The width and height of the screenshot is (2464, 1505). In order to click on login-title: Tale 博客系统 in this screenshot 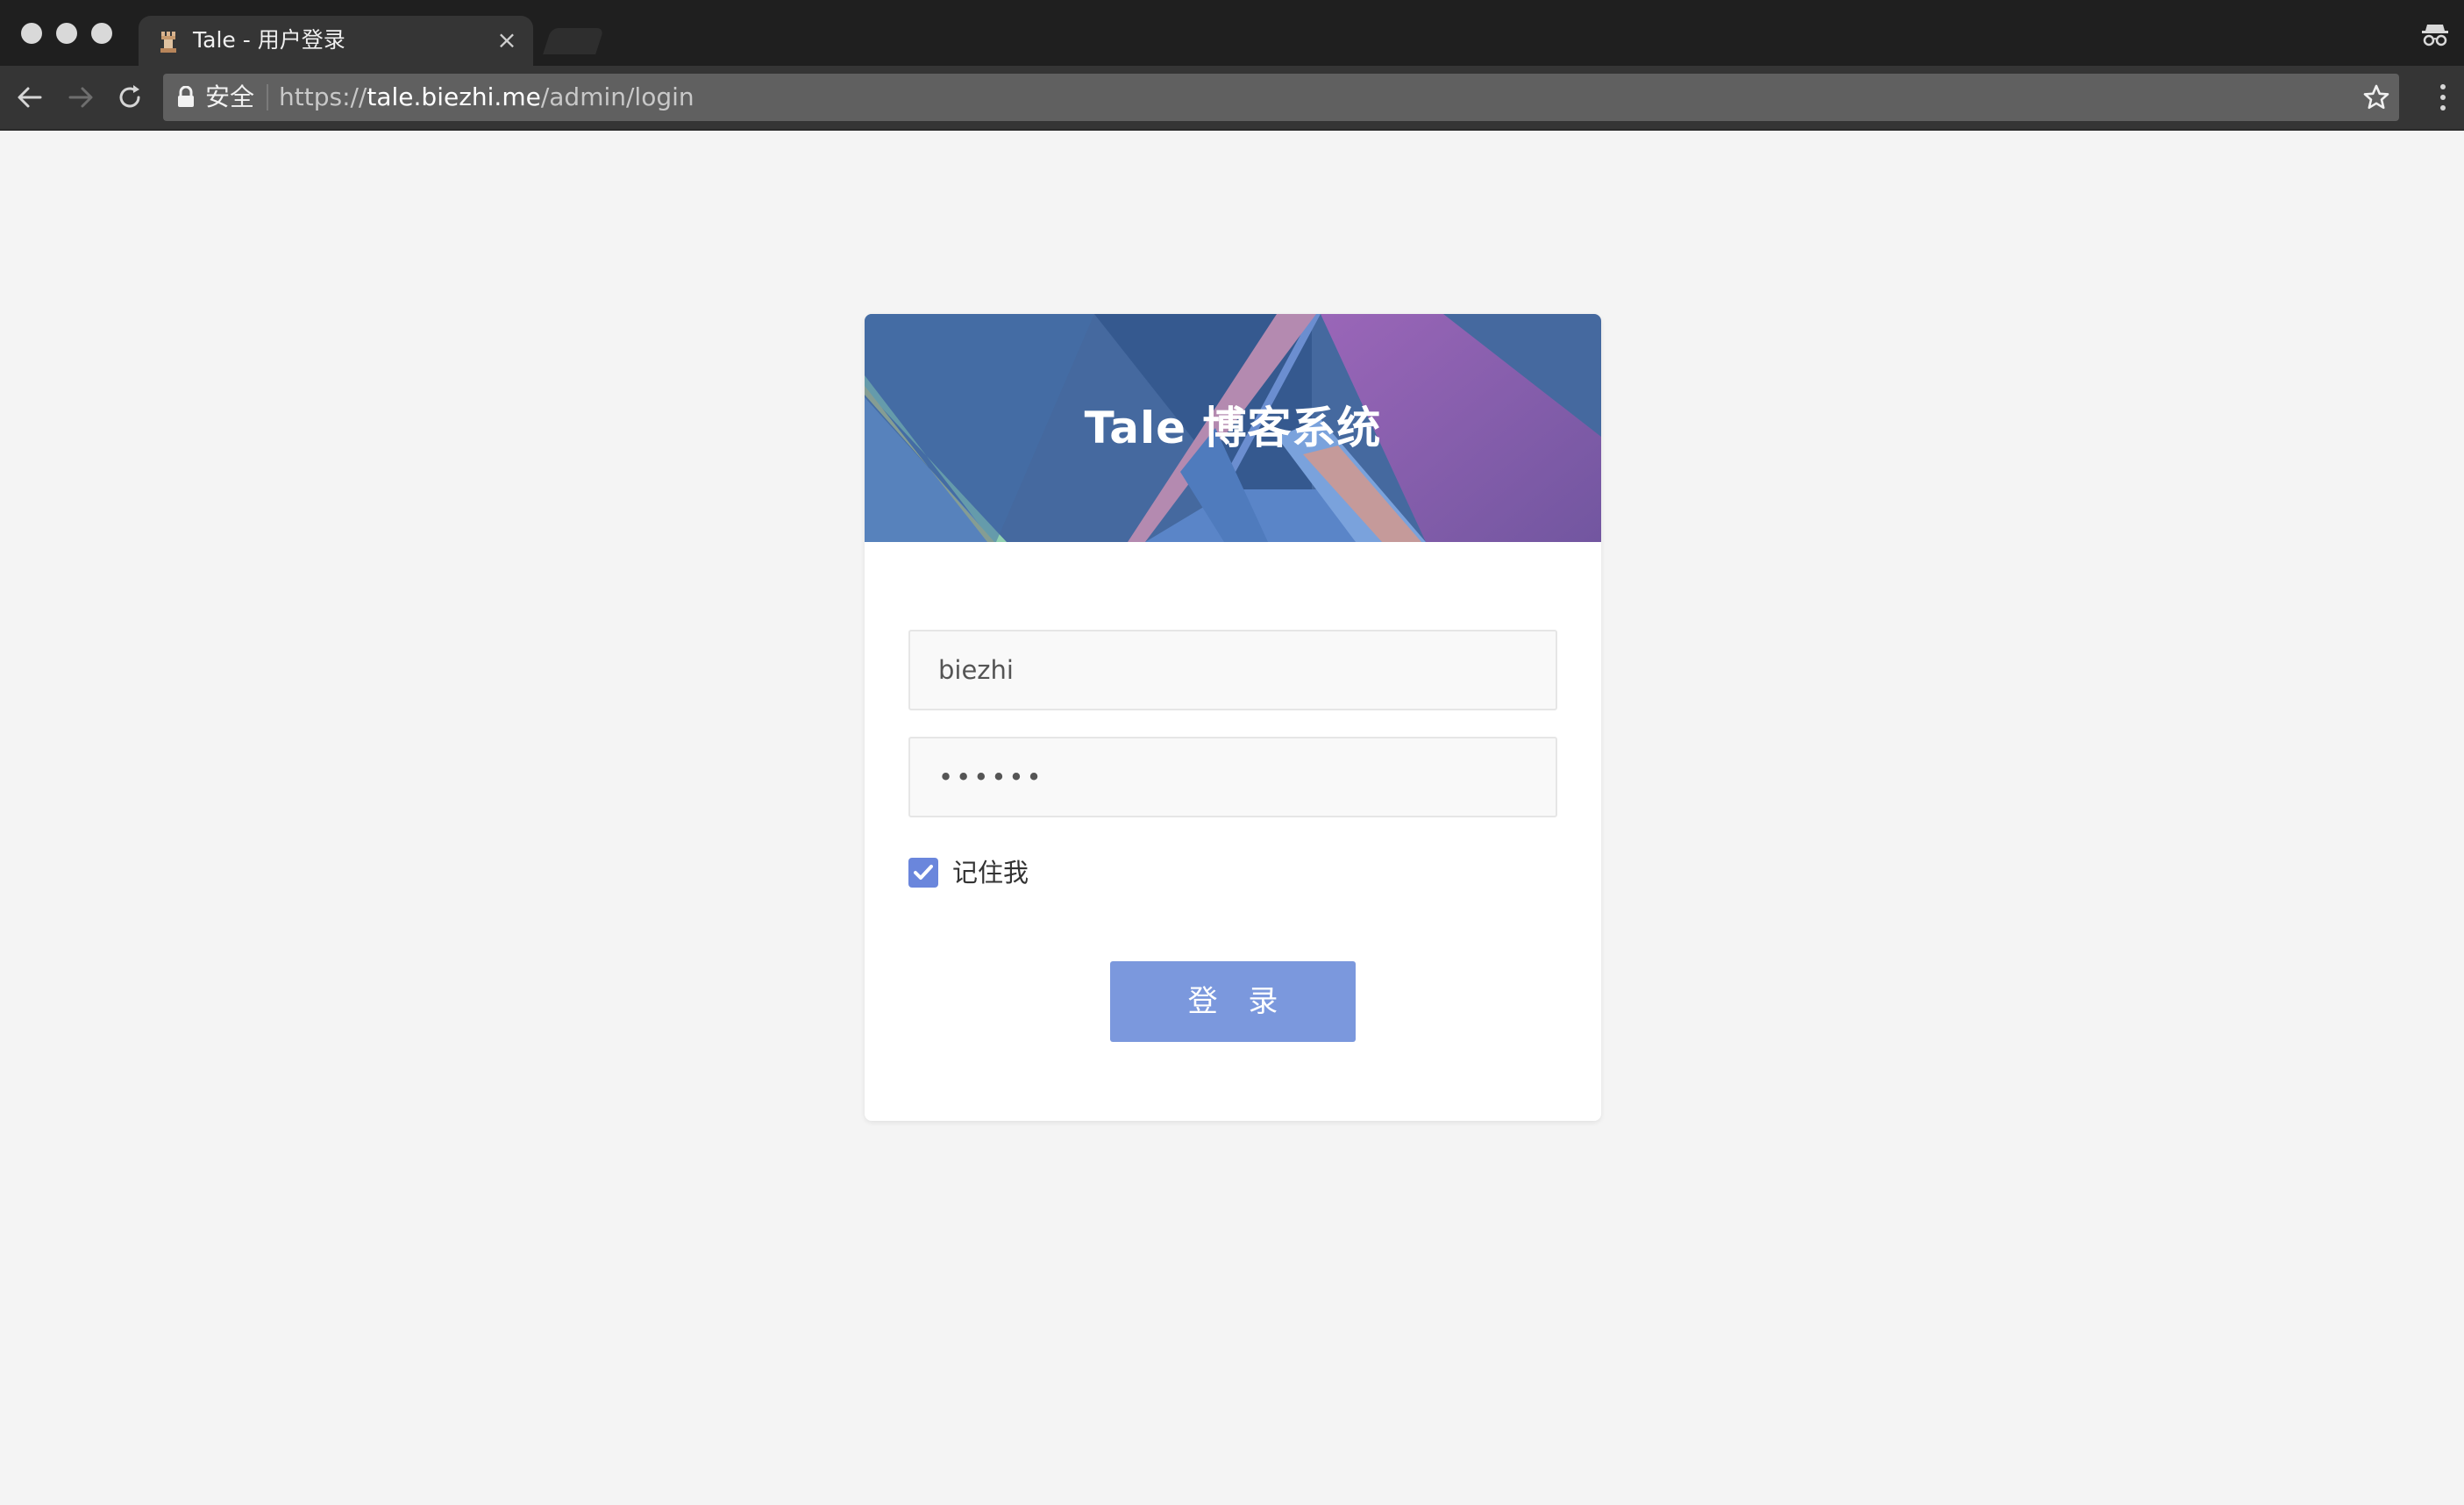, I will do `click(1233, 428)`.